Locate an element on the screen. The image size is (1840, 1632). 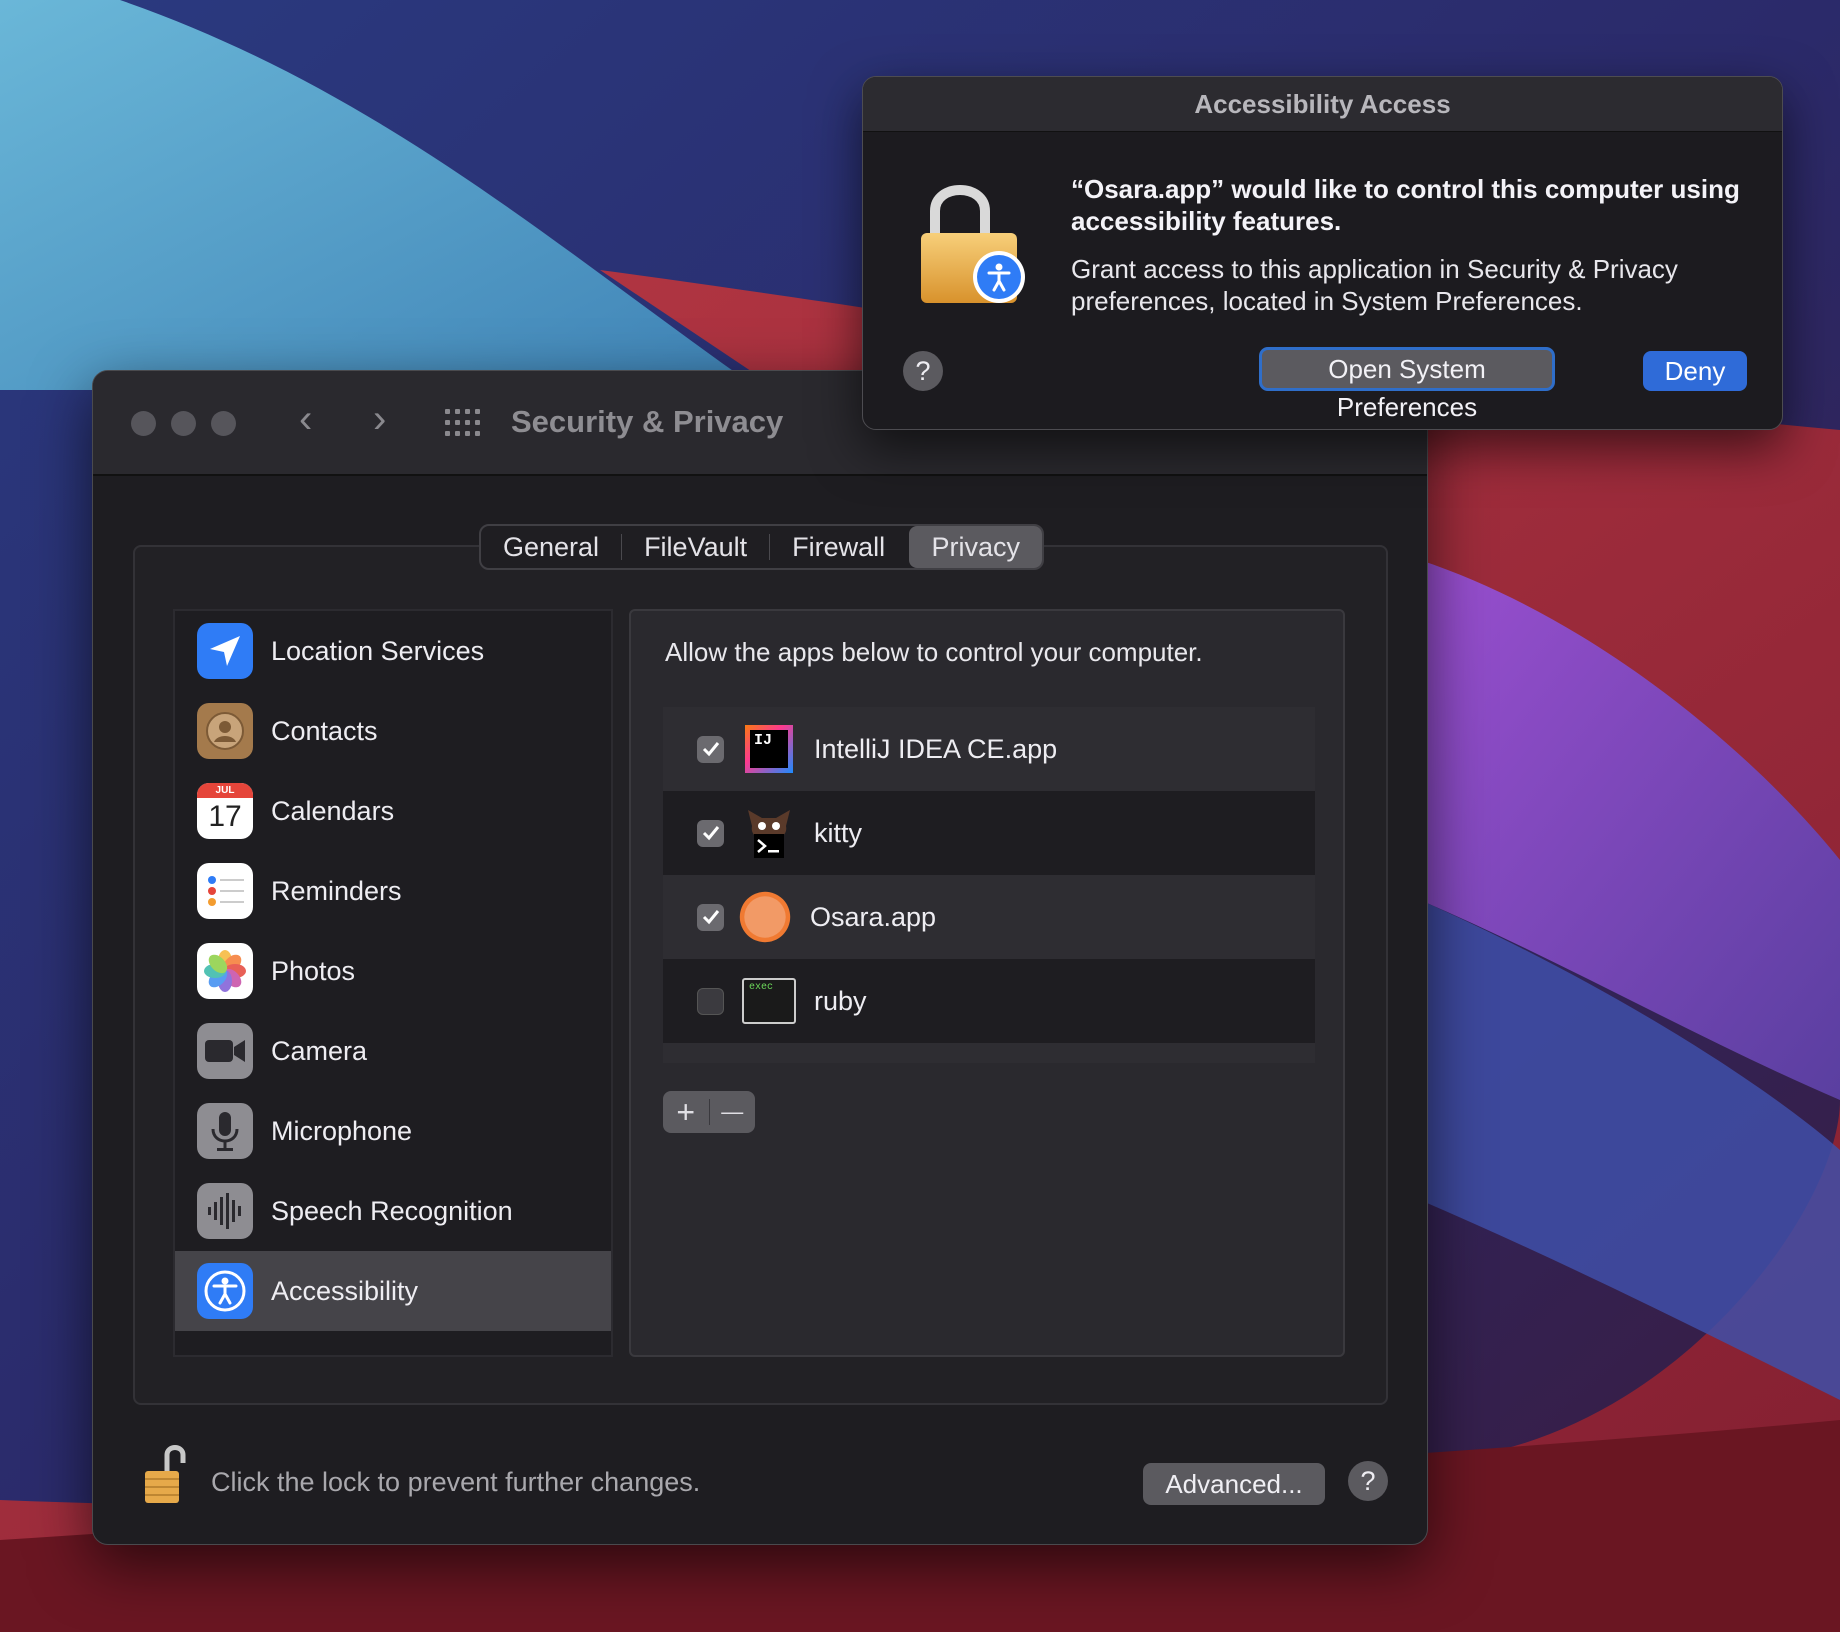
dialog-titlebar: Accessibility Access is located at coordinates (1322, 104).